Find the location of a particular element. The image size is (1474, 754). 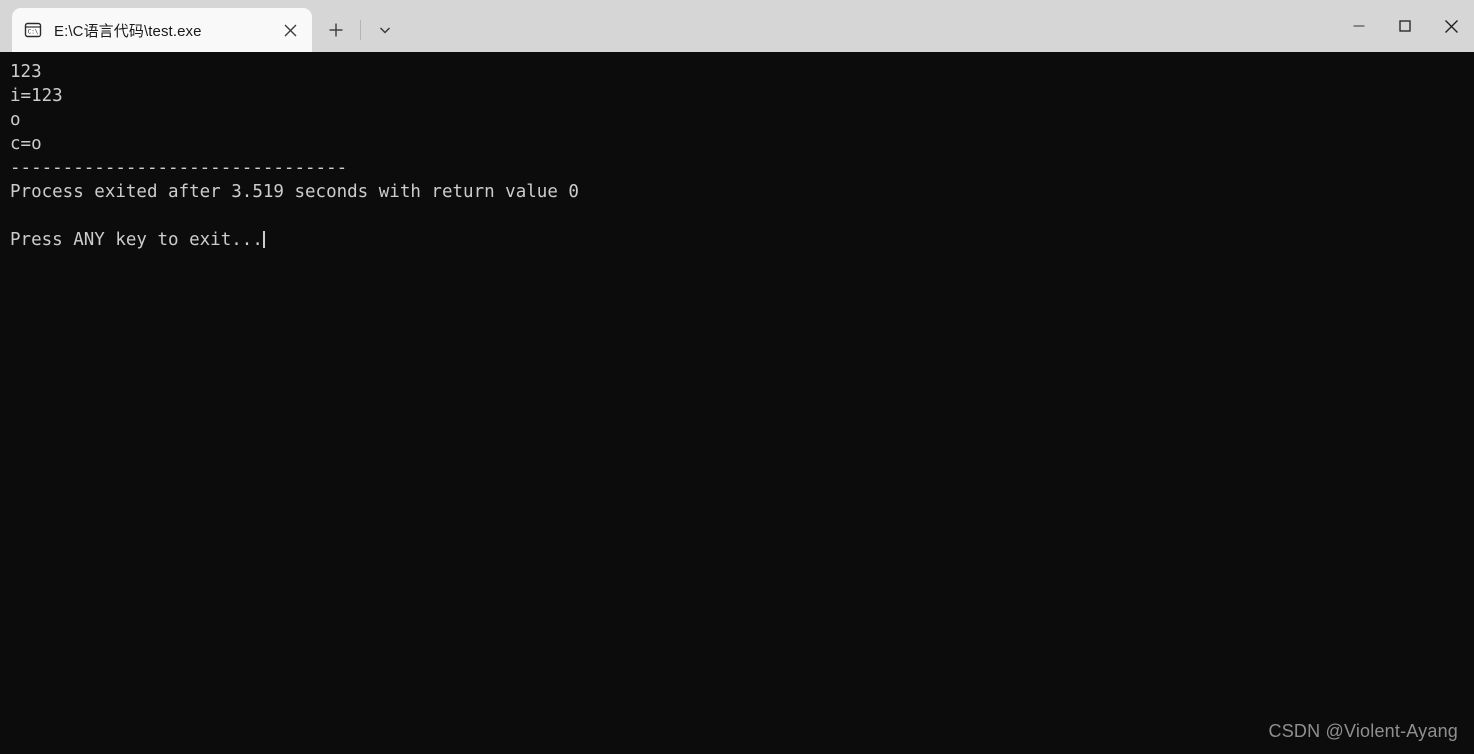

terminal-line: c=o is located at coordinates (26, 144).